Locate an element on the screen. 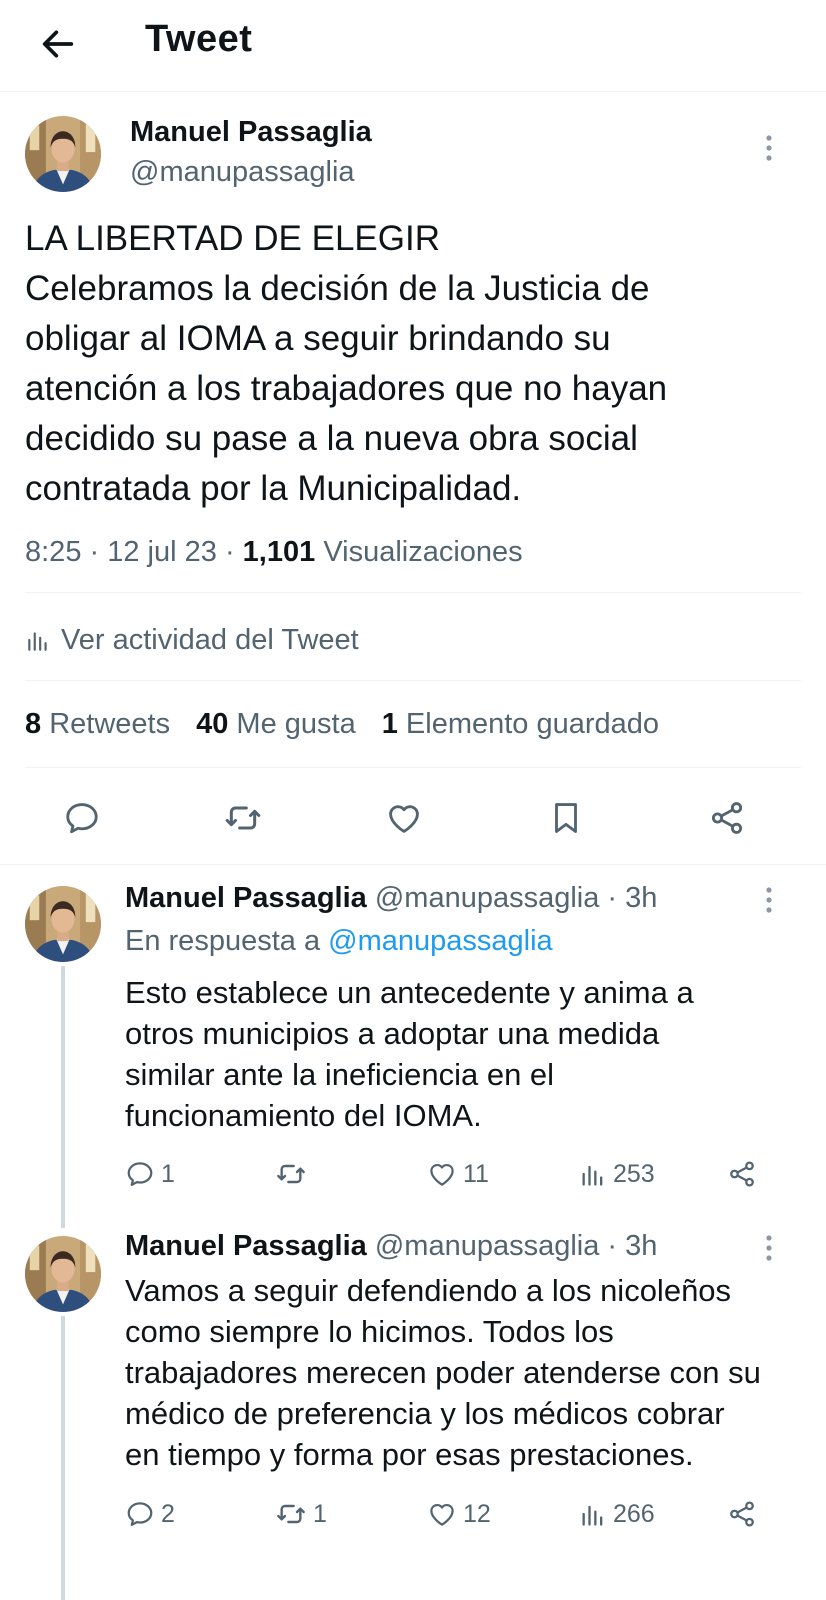 This screenshot has height=1600, width=826. retweets-count: 8 is located at coordinates (33, 724).